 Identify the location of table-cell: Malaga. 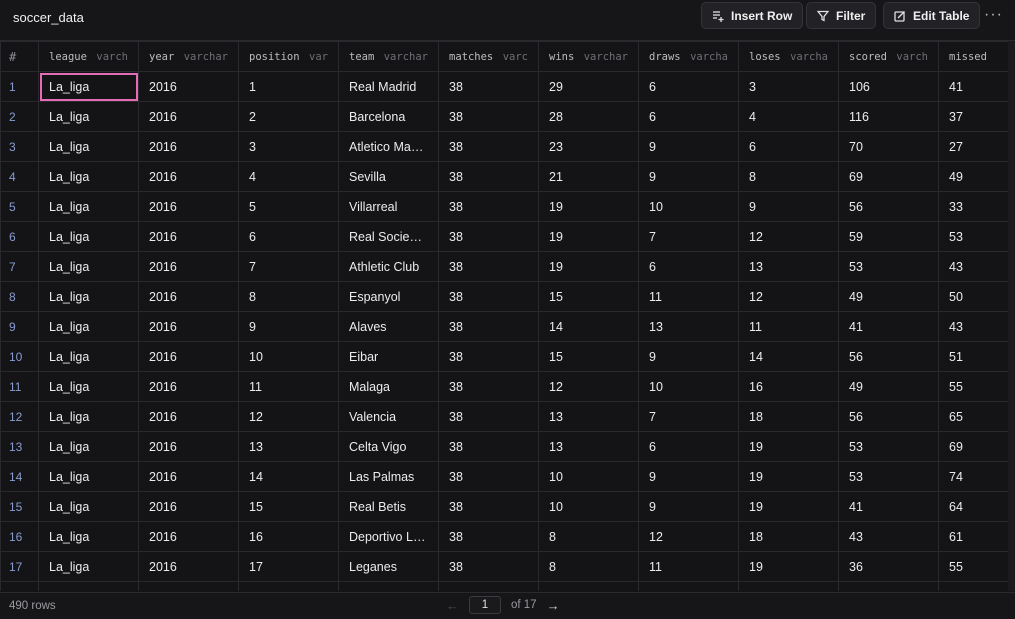
(388, 386).